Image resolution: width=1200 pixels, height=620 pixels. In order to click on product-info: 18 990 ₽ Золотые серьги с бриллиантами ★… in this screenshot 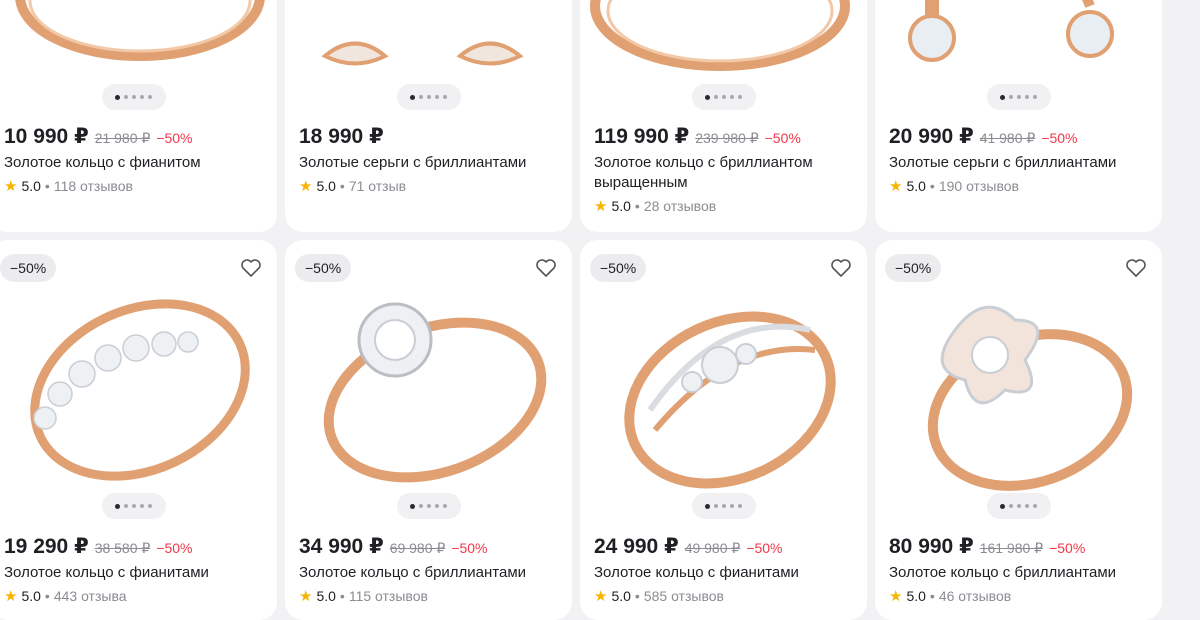, I will do `click(430, 159)`.